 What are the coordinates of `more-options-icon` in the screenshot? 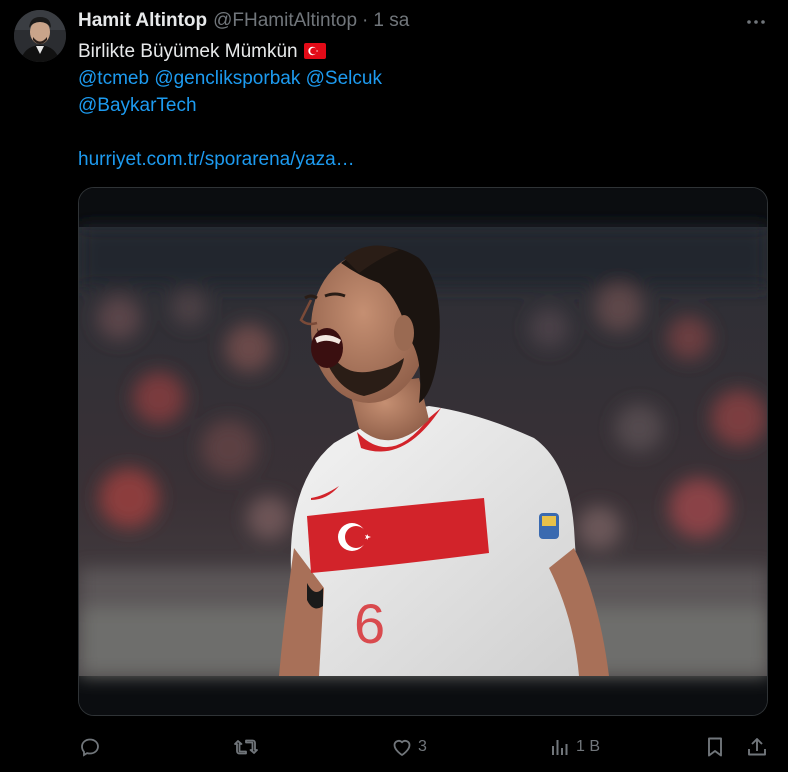 It's located at (756, 22).